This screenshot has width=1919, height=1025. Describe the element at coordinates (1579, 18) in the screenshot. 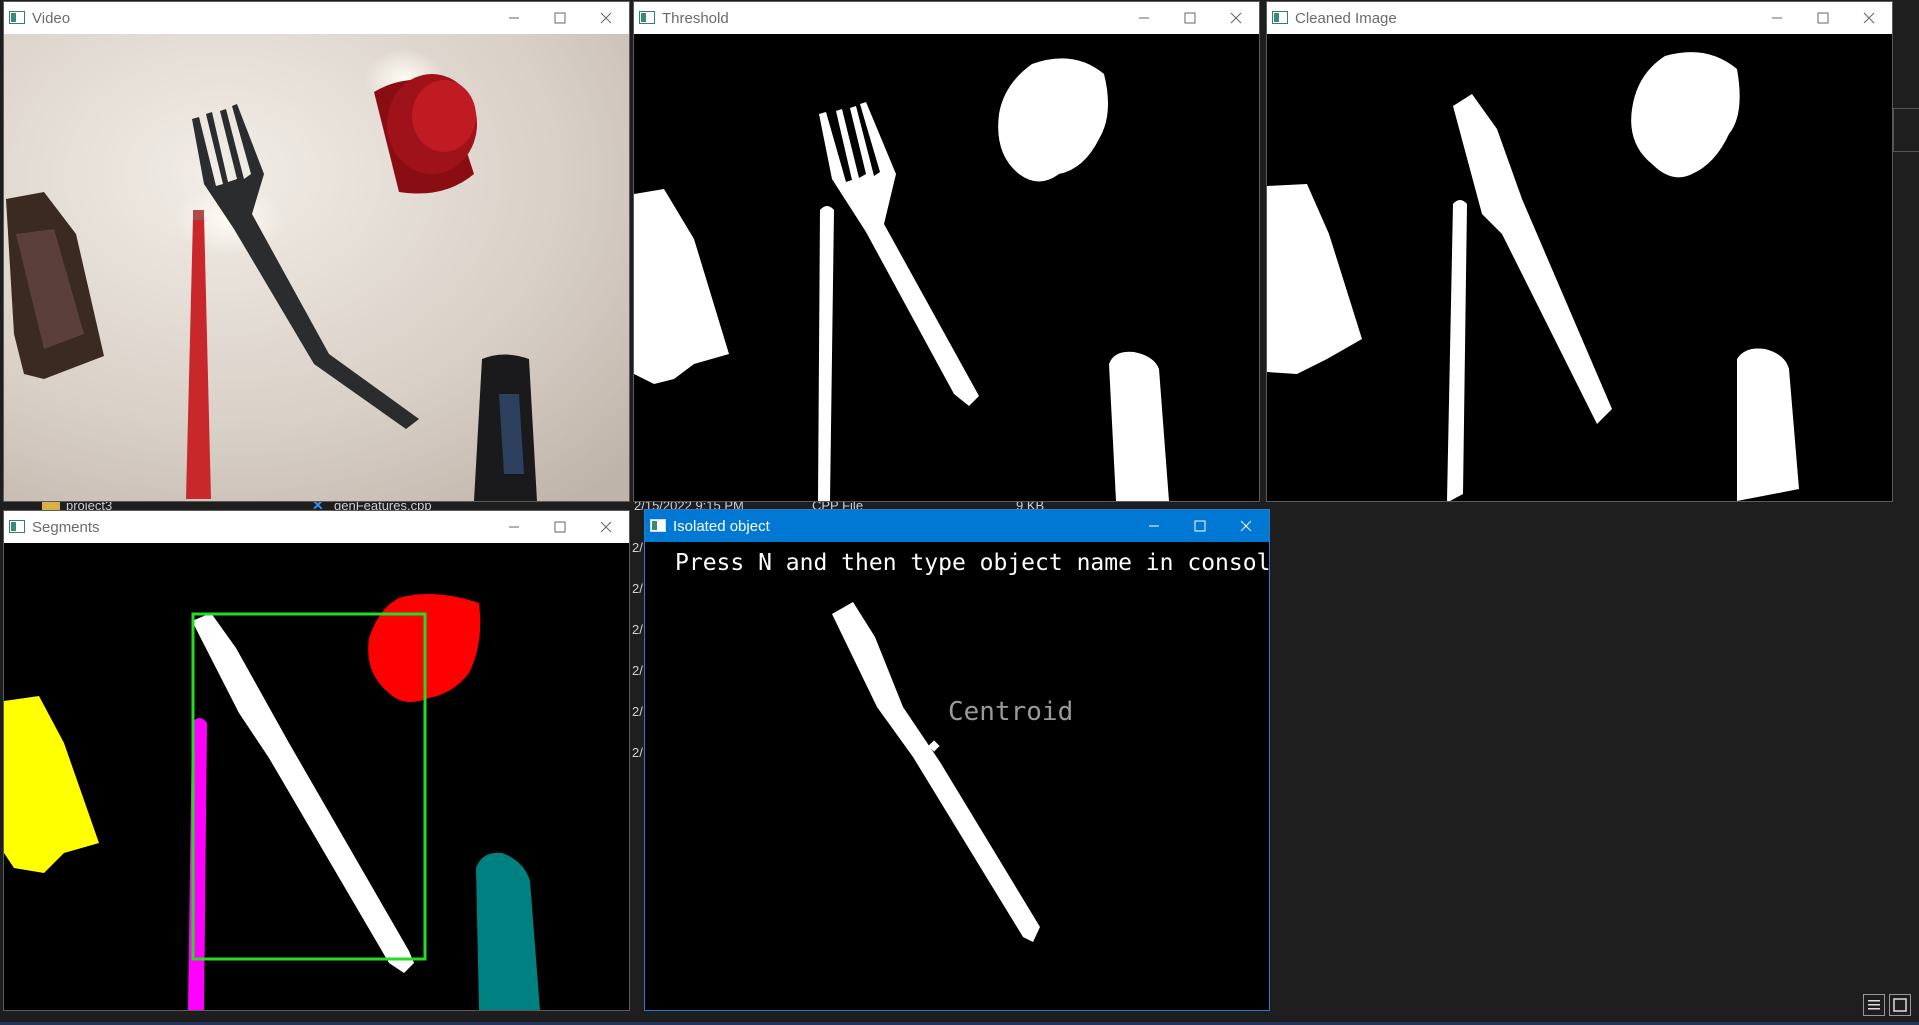

I see `cleaned-titlebar: Cleaned Image` at that location.